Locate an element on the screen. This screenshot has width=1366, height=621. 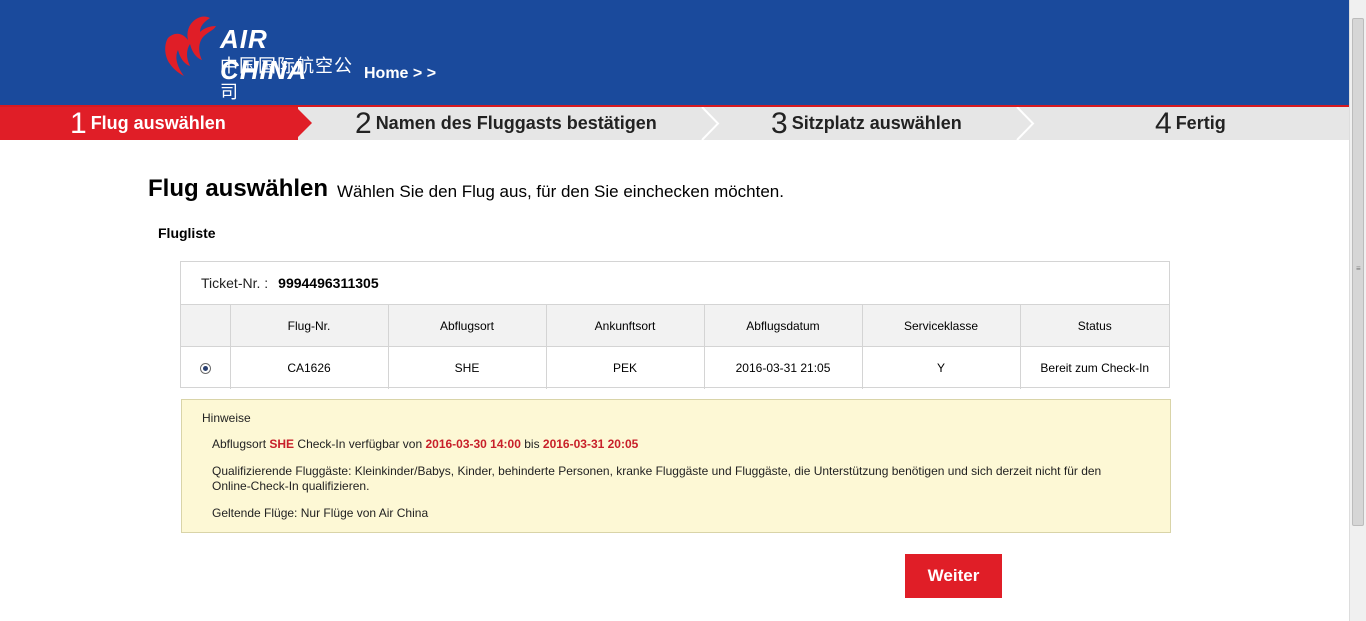
step-label: Namen des Fluggasts bestätigen is located at coordinates (516, 123).